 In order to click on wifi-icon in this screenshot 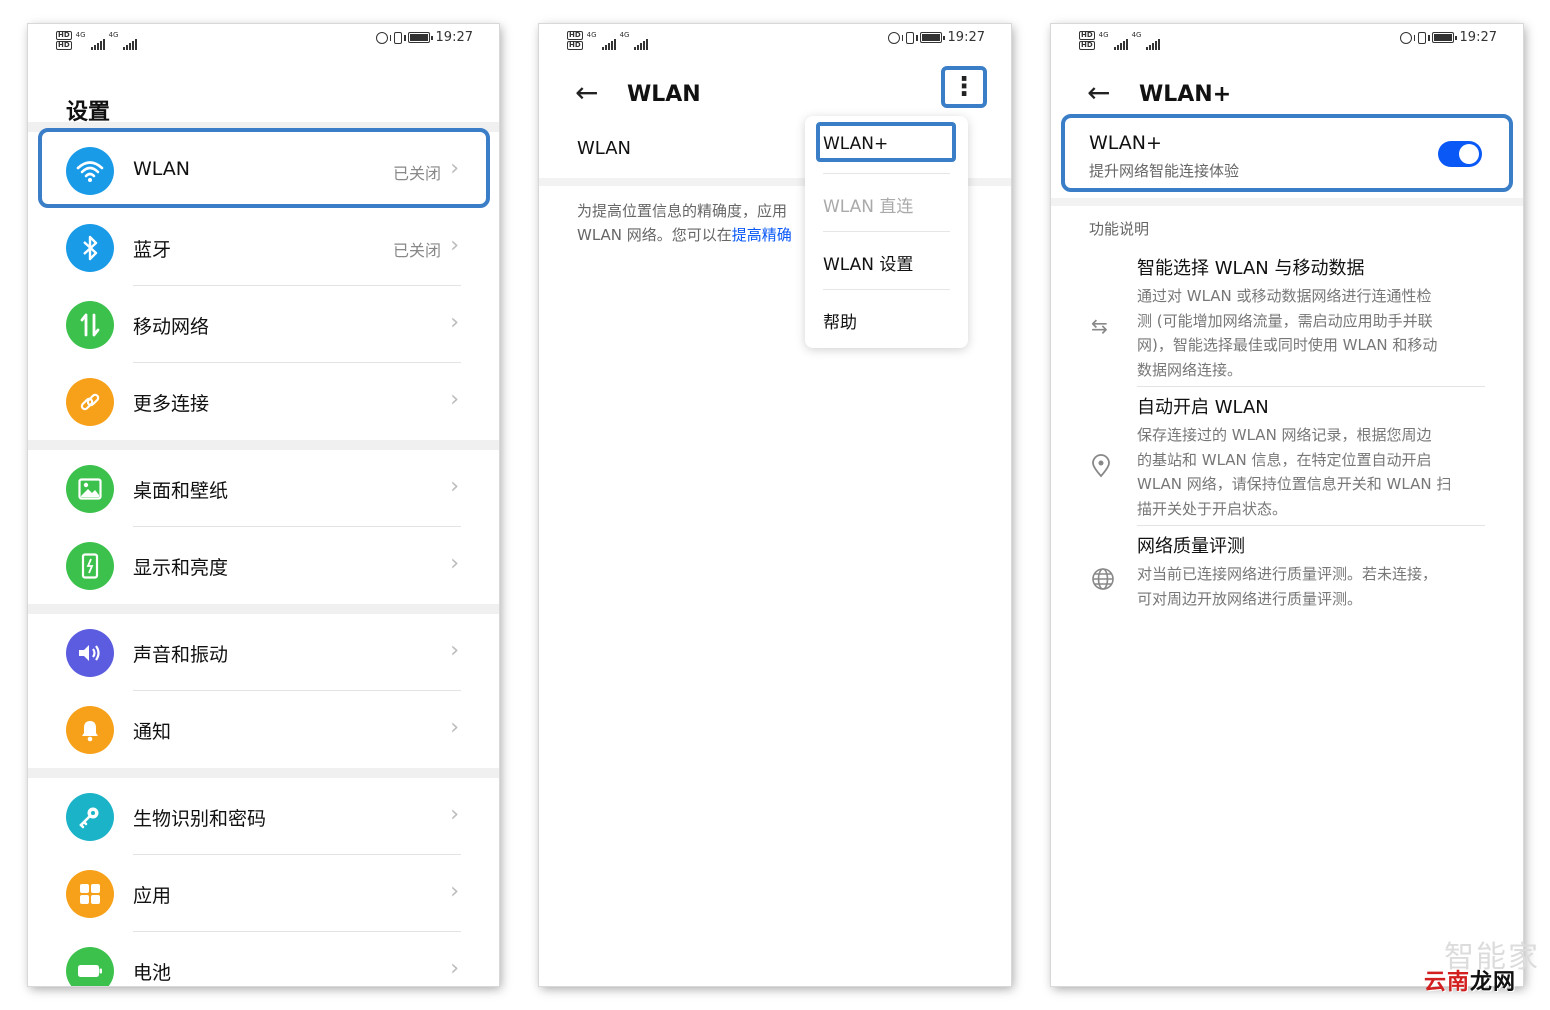, I will do `click(90, 171)`.